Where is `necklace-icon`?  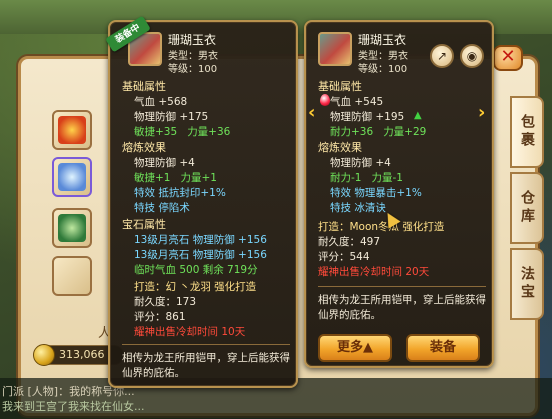 necklace-icon is located at coordinates (72, 177).